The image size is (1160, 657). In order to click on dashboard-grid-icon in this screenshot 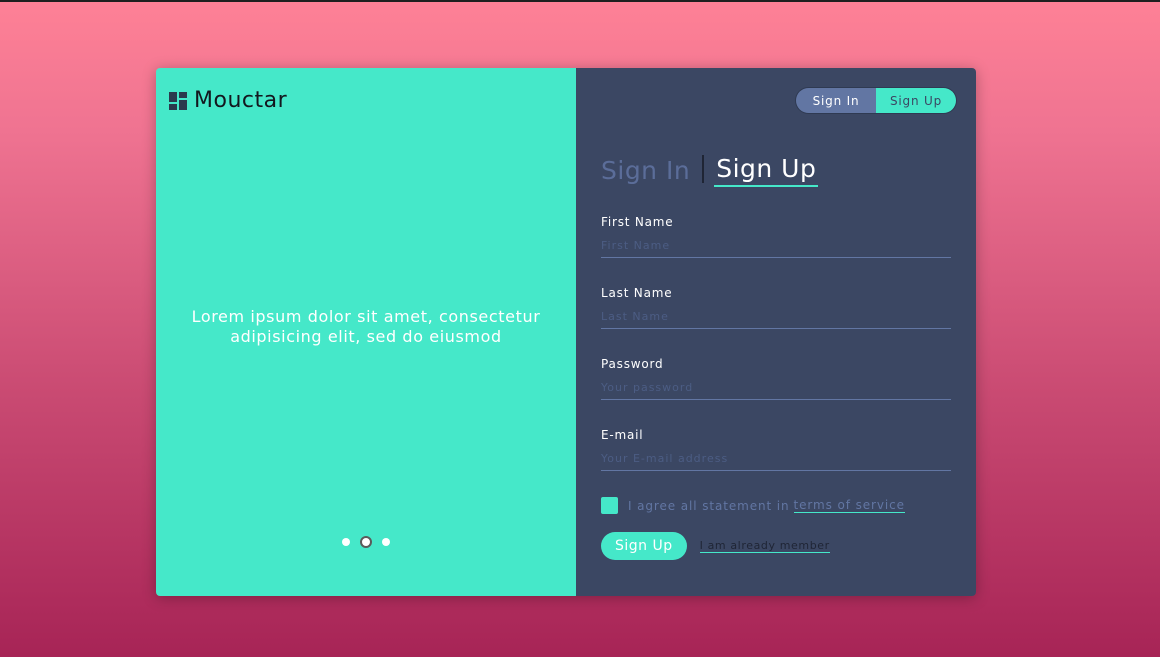, I will do `click(178, 100)`.